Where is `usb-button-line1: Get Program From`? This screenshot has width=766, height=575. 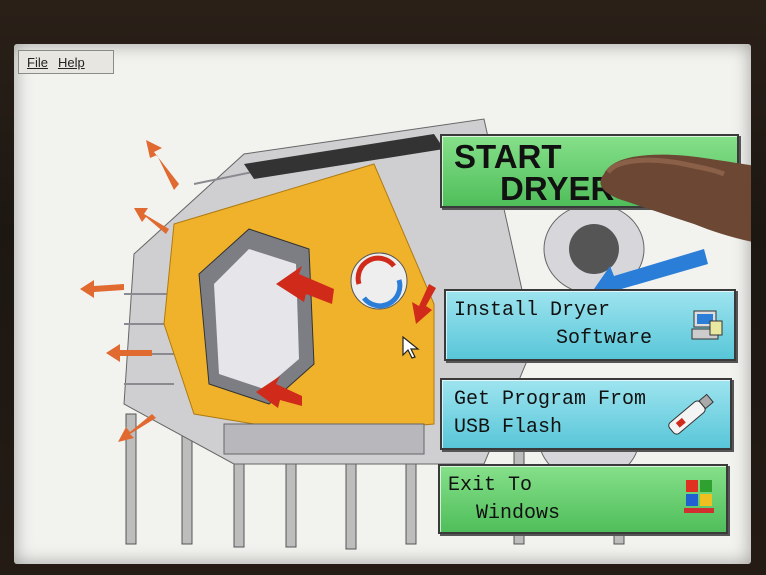
usb-button-line1: Get Program From is located at coordinates (550, 399).